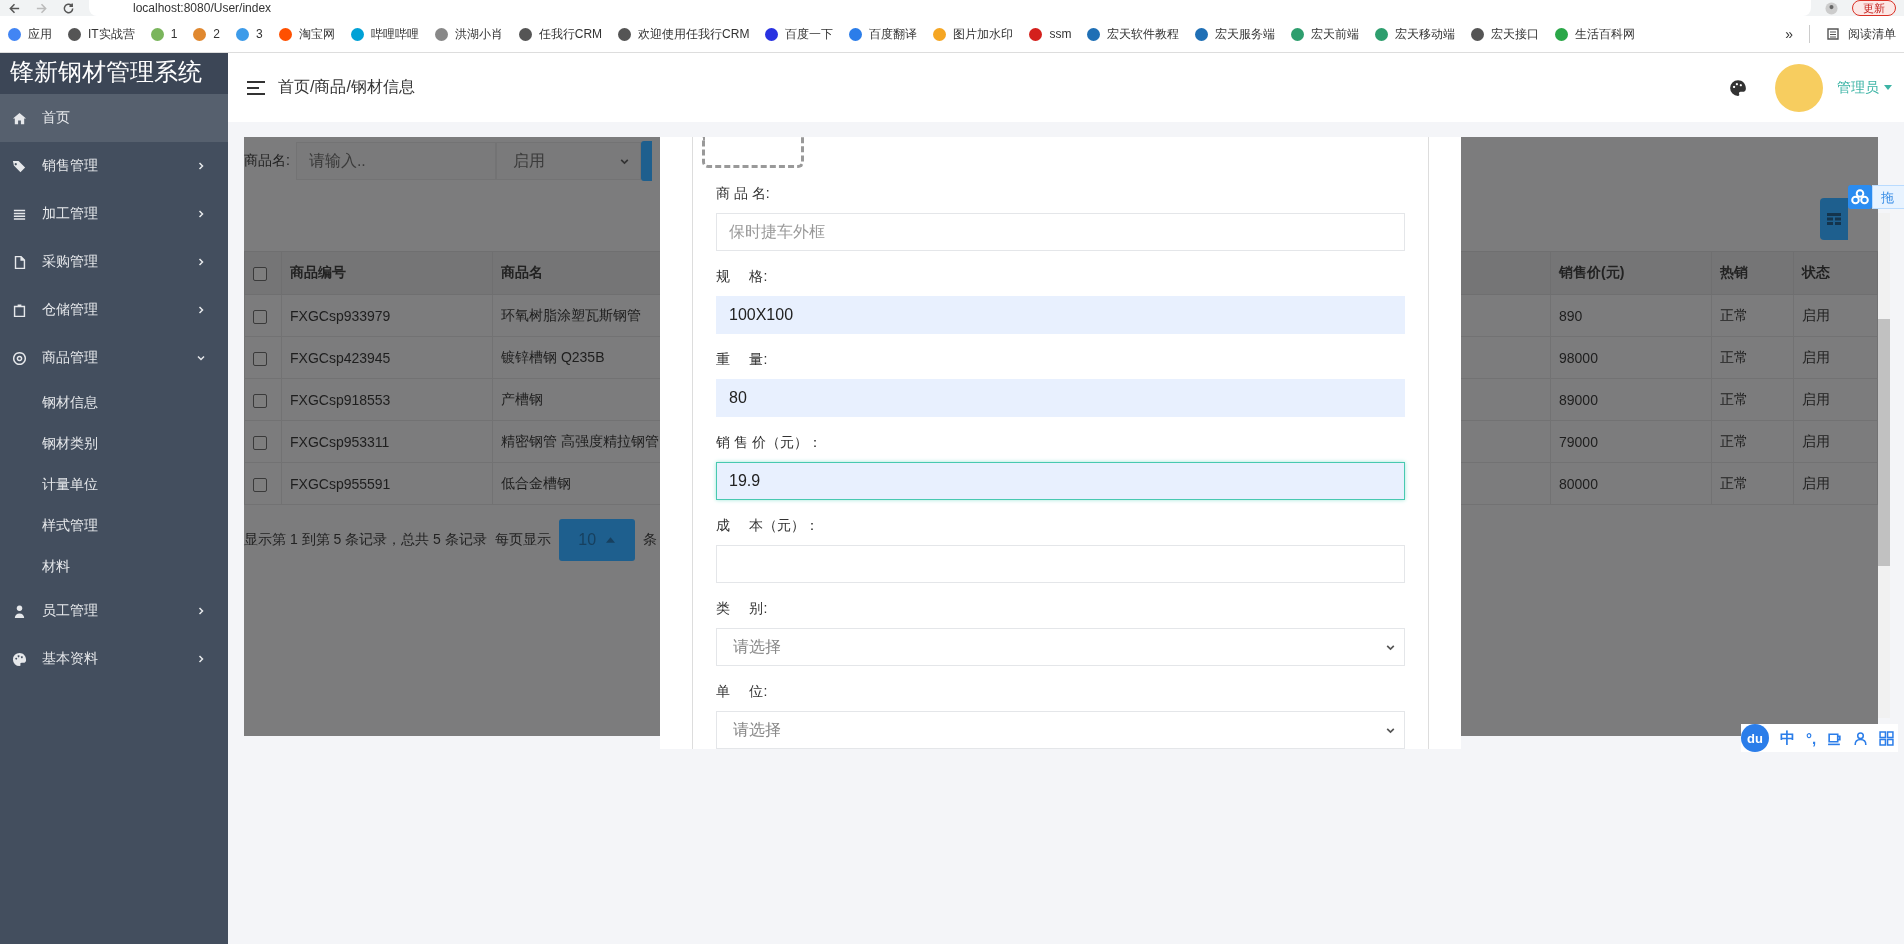  What do you see at coordinates (1755, 738) in the screenshot?
I see `ime-logo: du` at bounding box center [1755, 738].